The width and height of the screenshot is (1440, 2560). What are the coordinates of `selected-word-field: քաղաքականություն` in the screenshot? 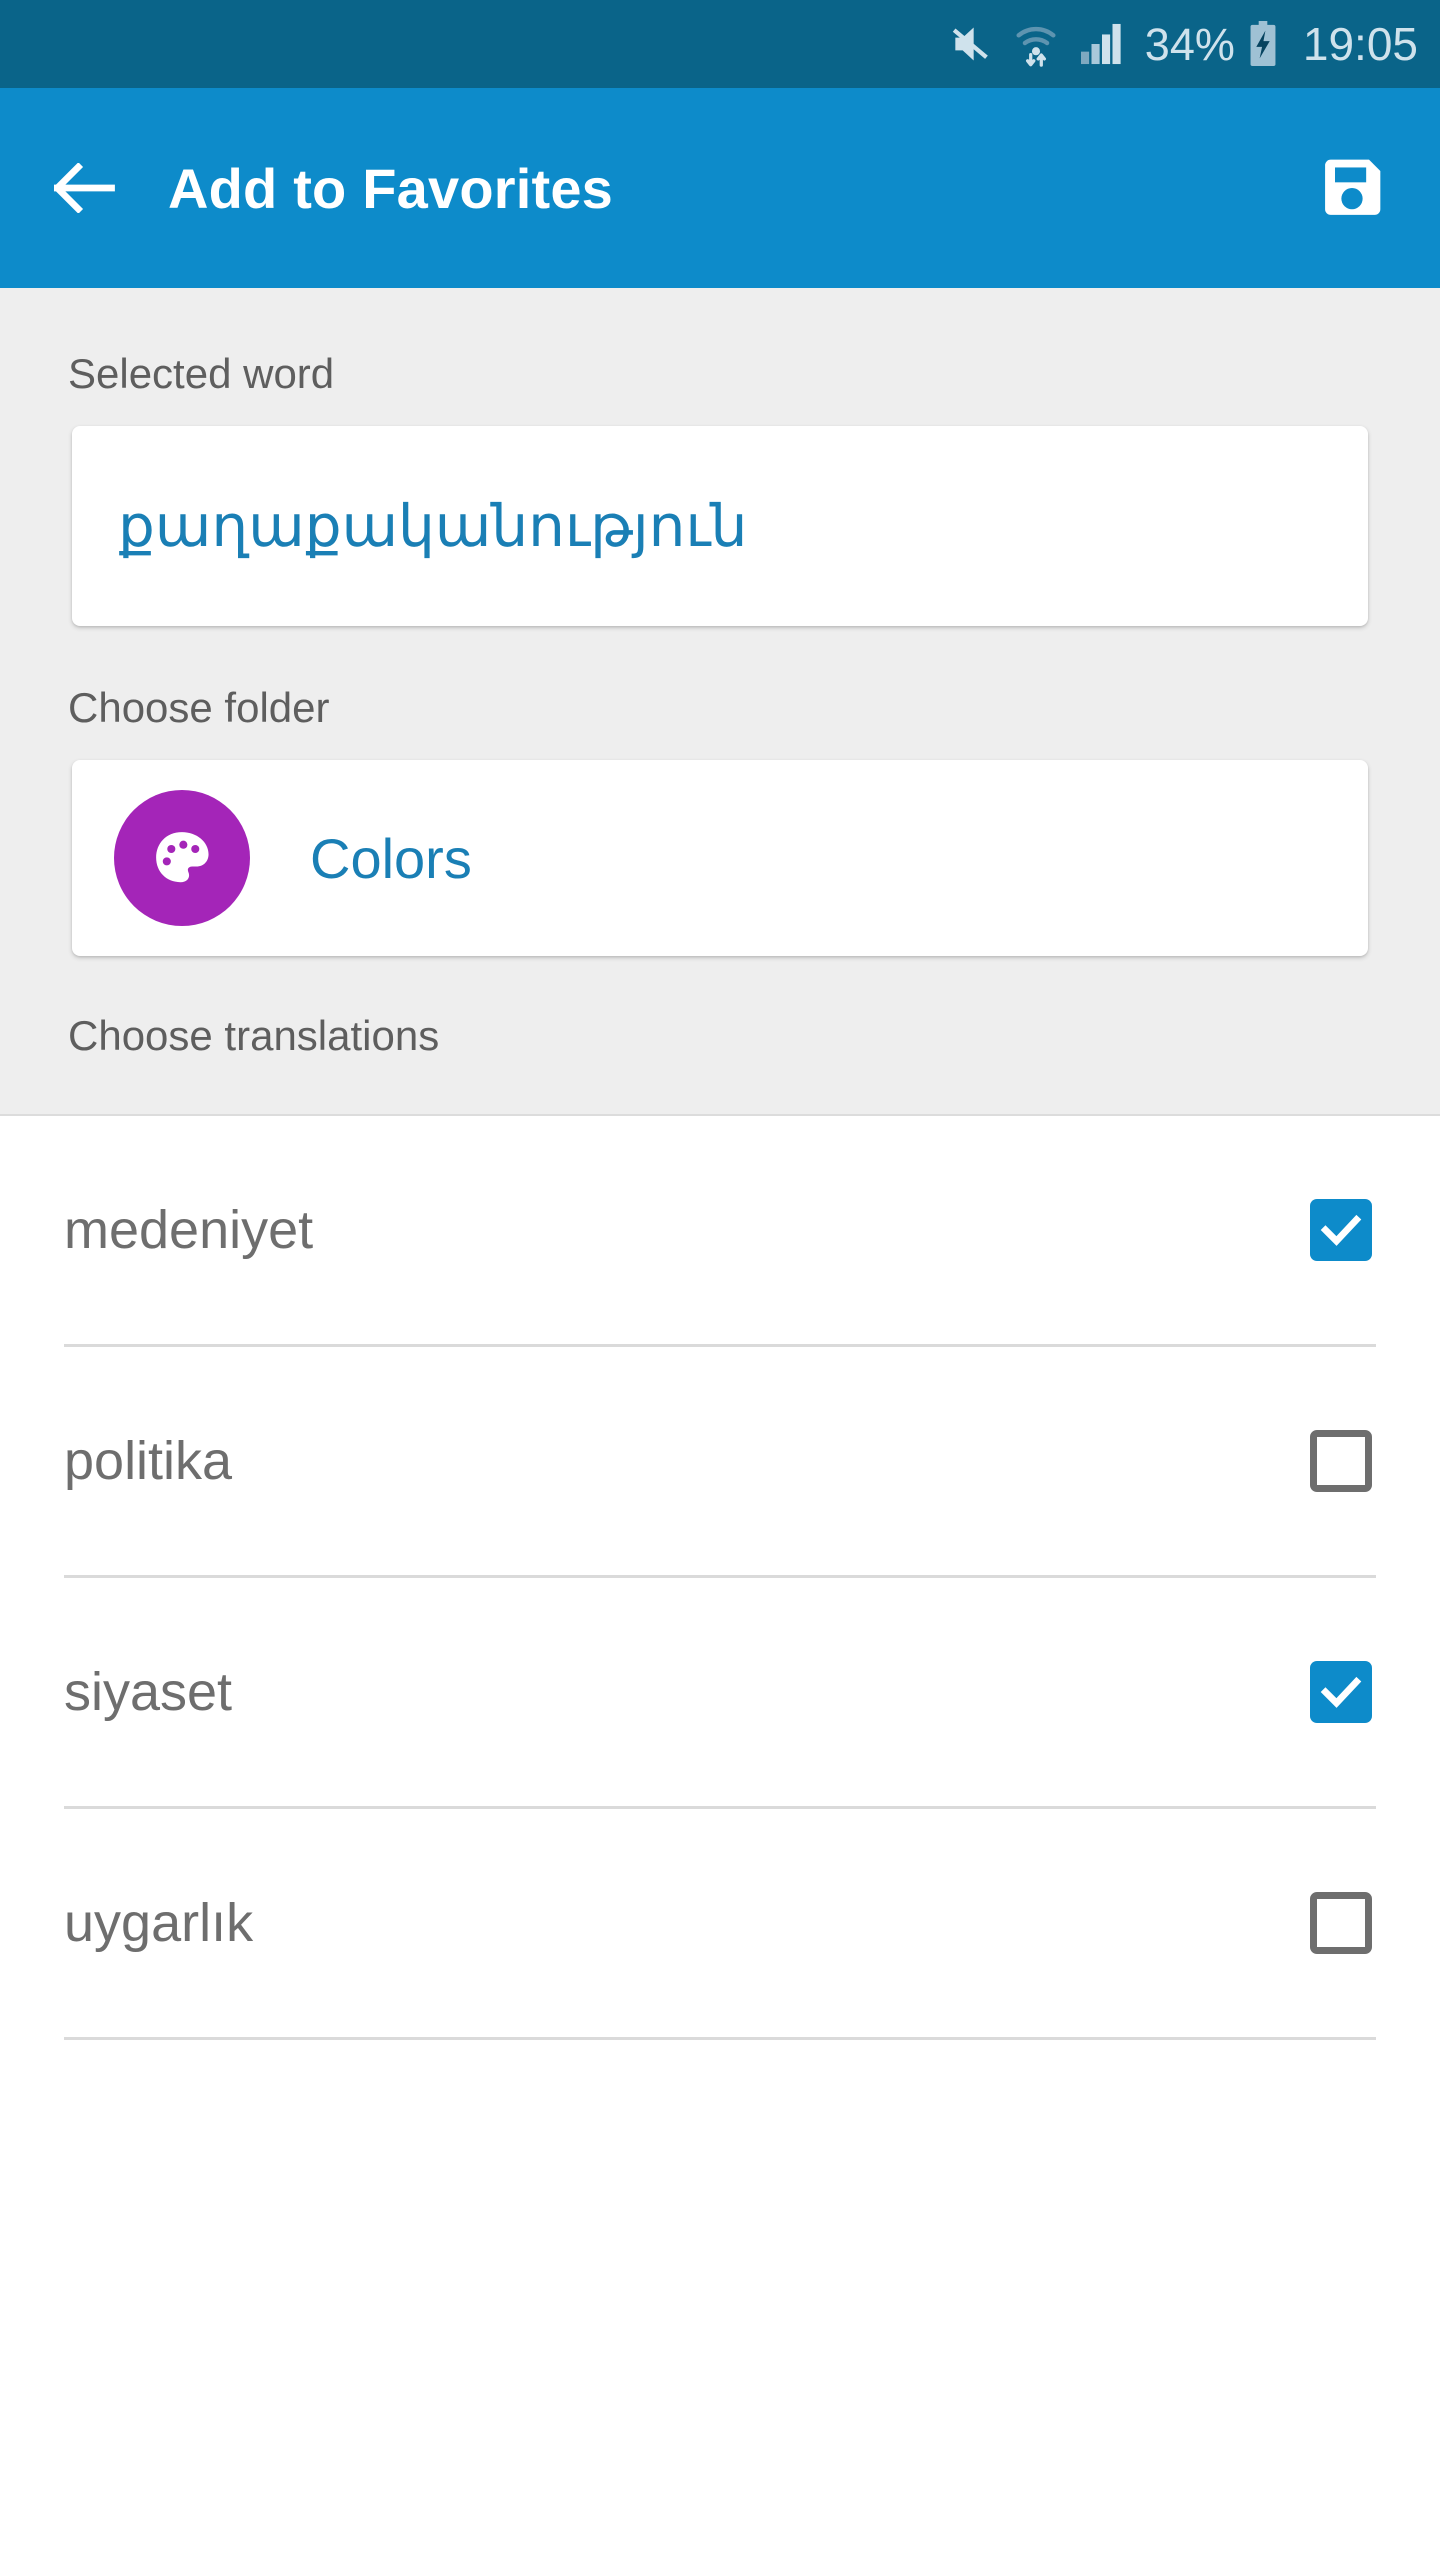 It's located at (720, 526).